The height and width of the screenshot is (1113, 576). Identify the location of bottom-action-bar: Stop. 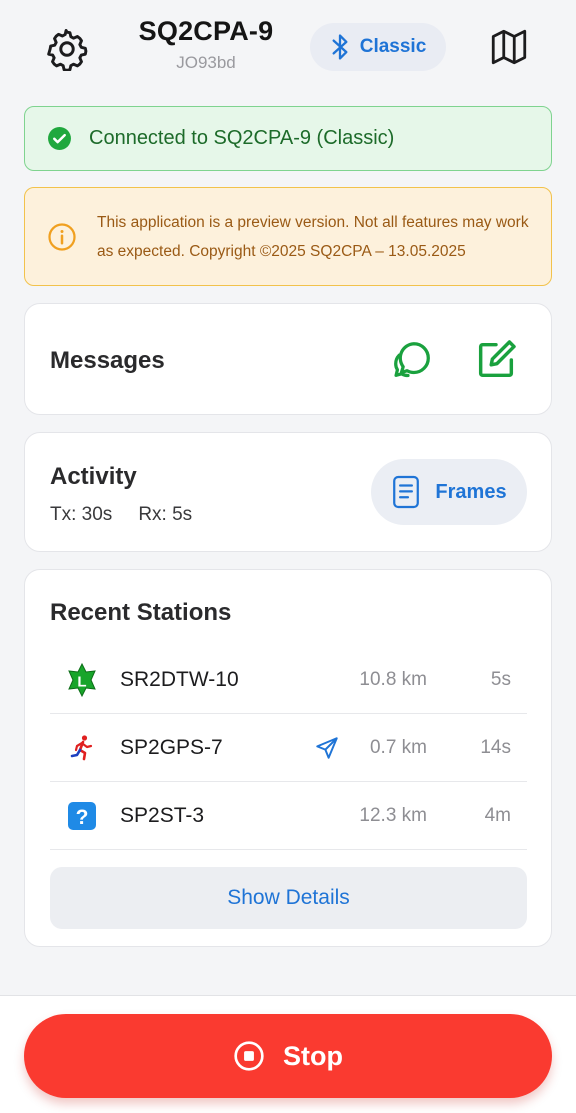
(288, 1054).